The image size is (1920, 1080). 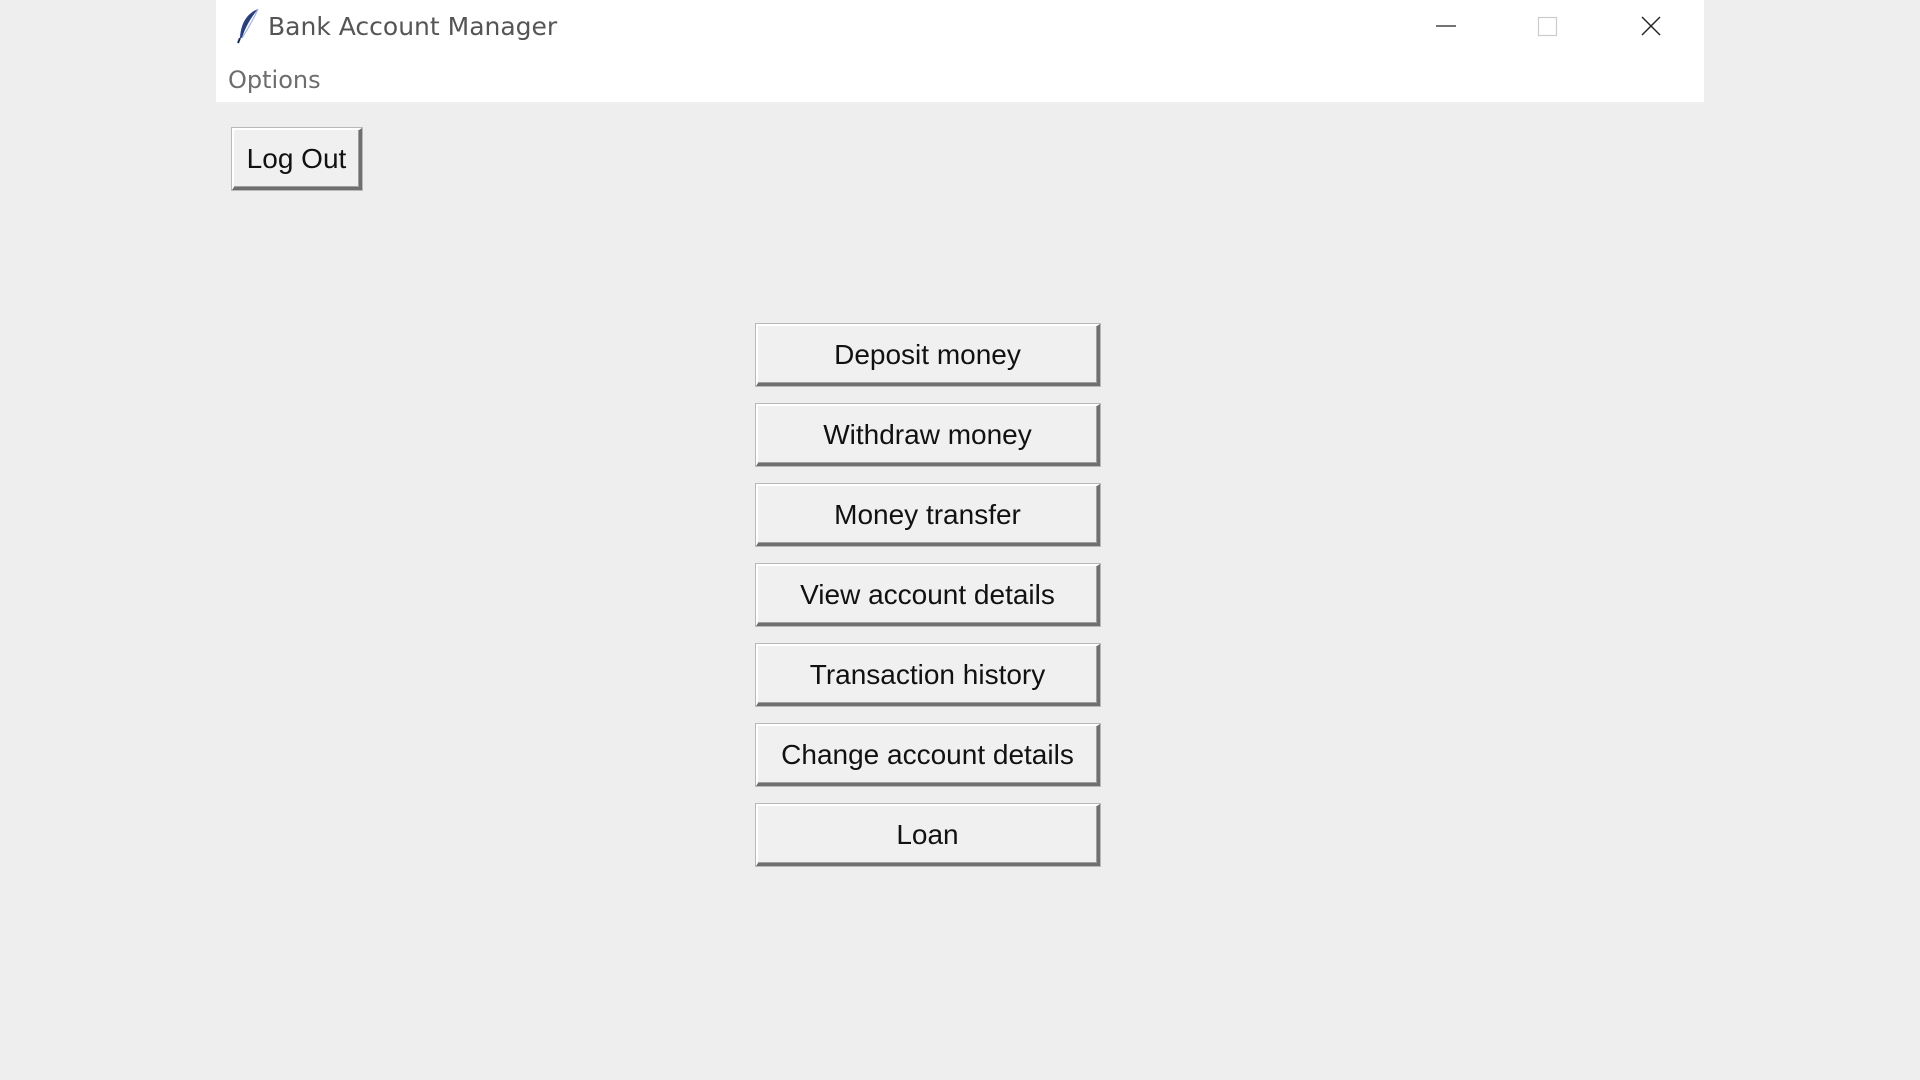 What do you see at coordinates (928, 515) in the screenshot?
I see `money-transfer-button: Money transfer` at bounding box center [928, 515].